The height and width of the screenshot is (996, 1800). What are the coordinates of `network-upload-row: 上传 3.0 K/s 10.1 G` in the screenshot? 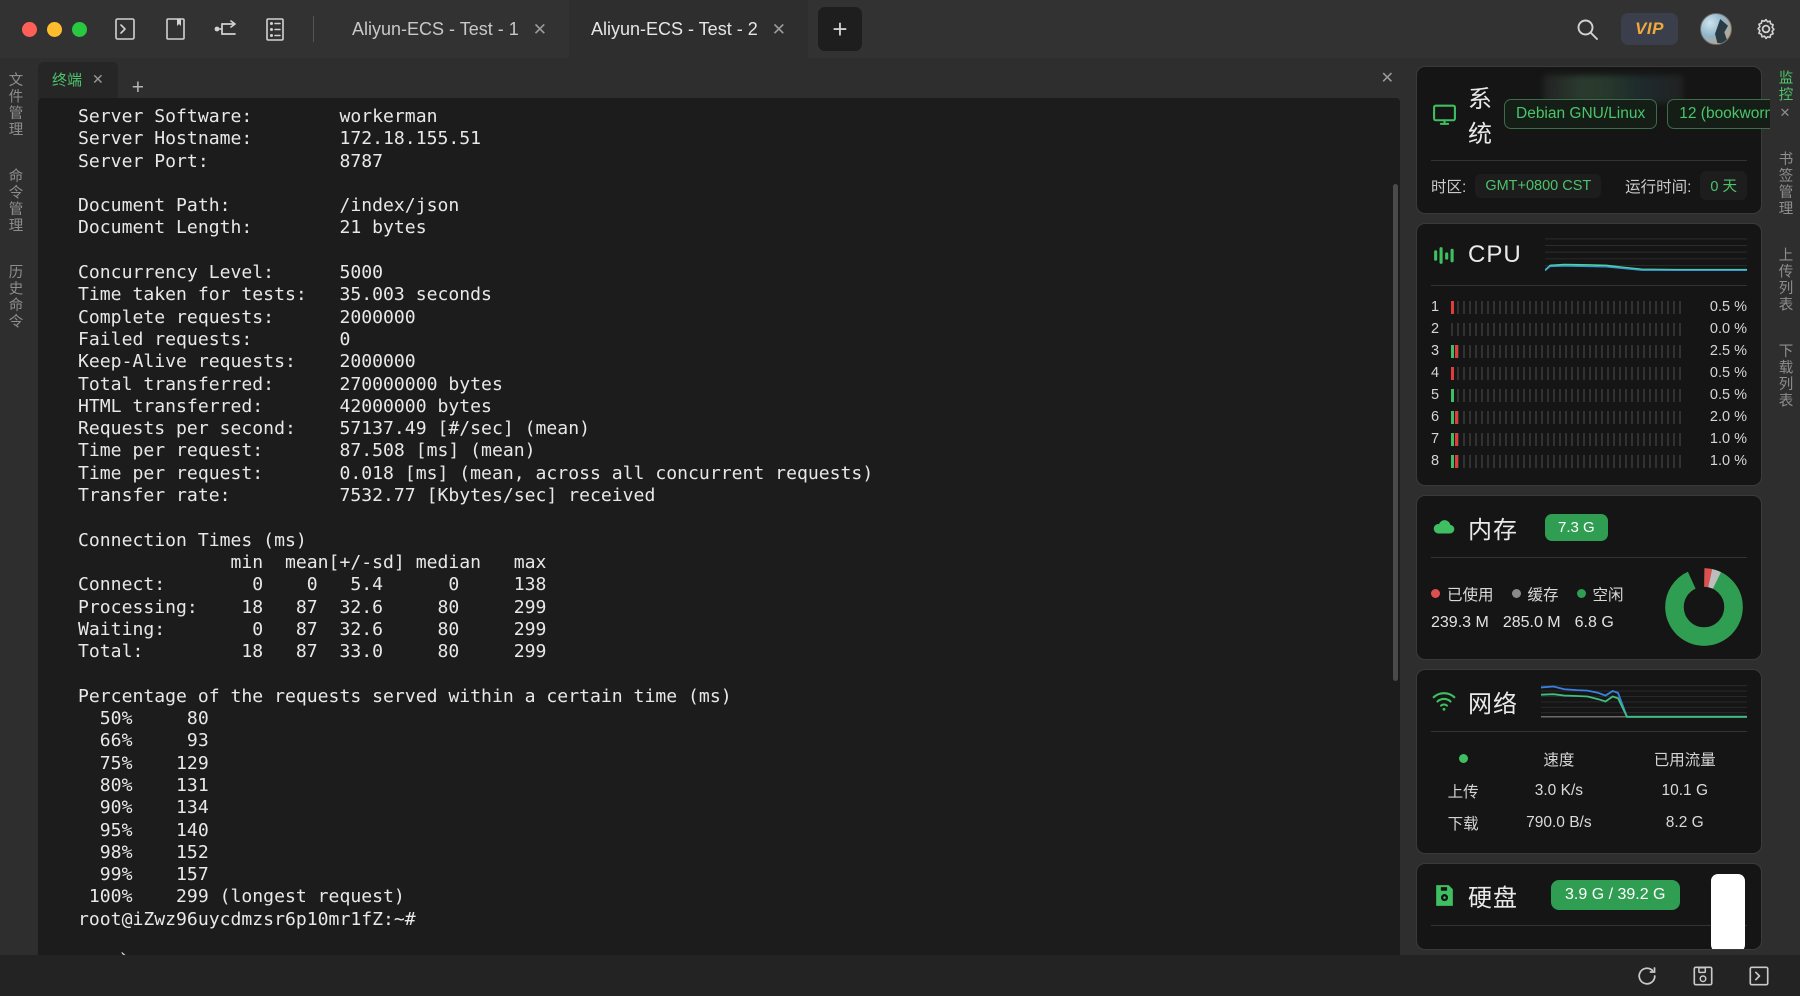 It's located at (1589, 791).